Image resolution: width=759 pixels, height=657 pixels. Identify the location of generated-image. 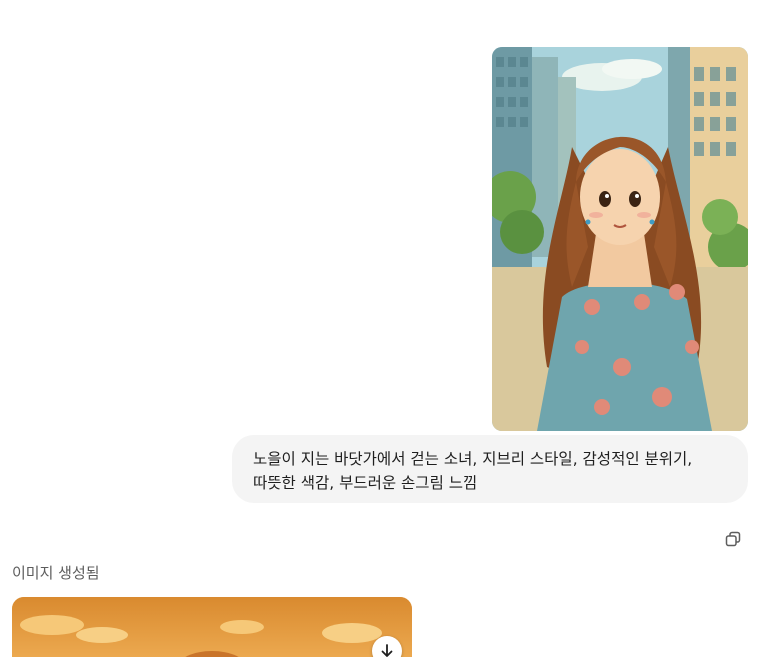
(212, 627).